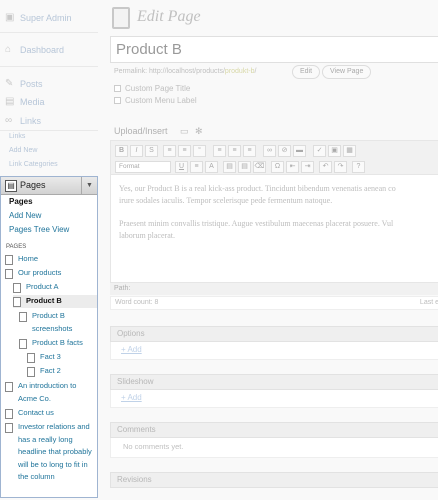 The height and width of the screenshot is (500, 438). I want to click on edit-permalink-button: Edit, so click(306, 72).